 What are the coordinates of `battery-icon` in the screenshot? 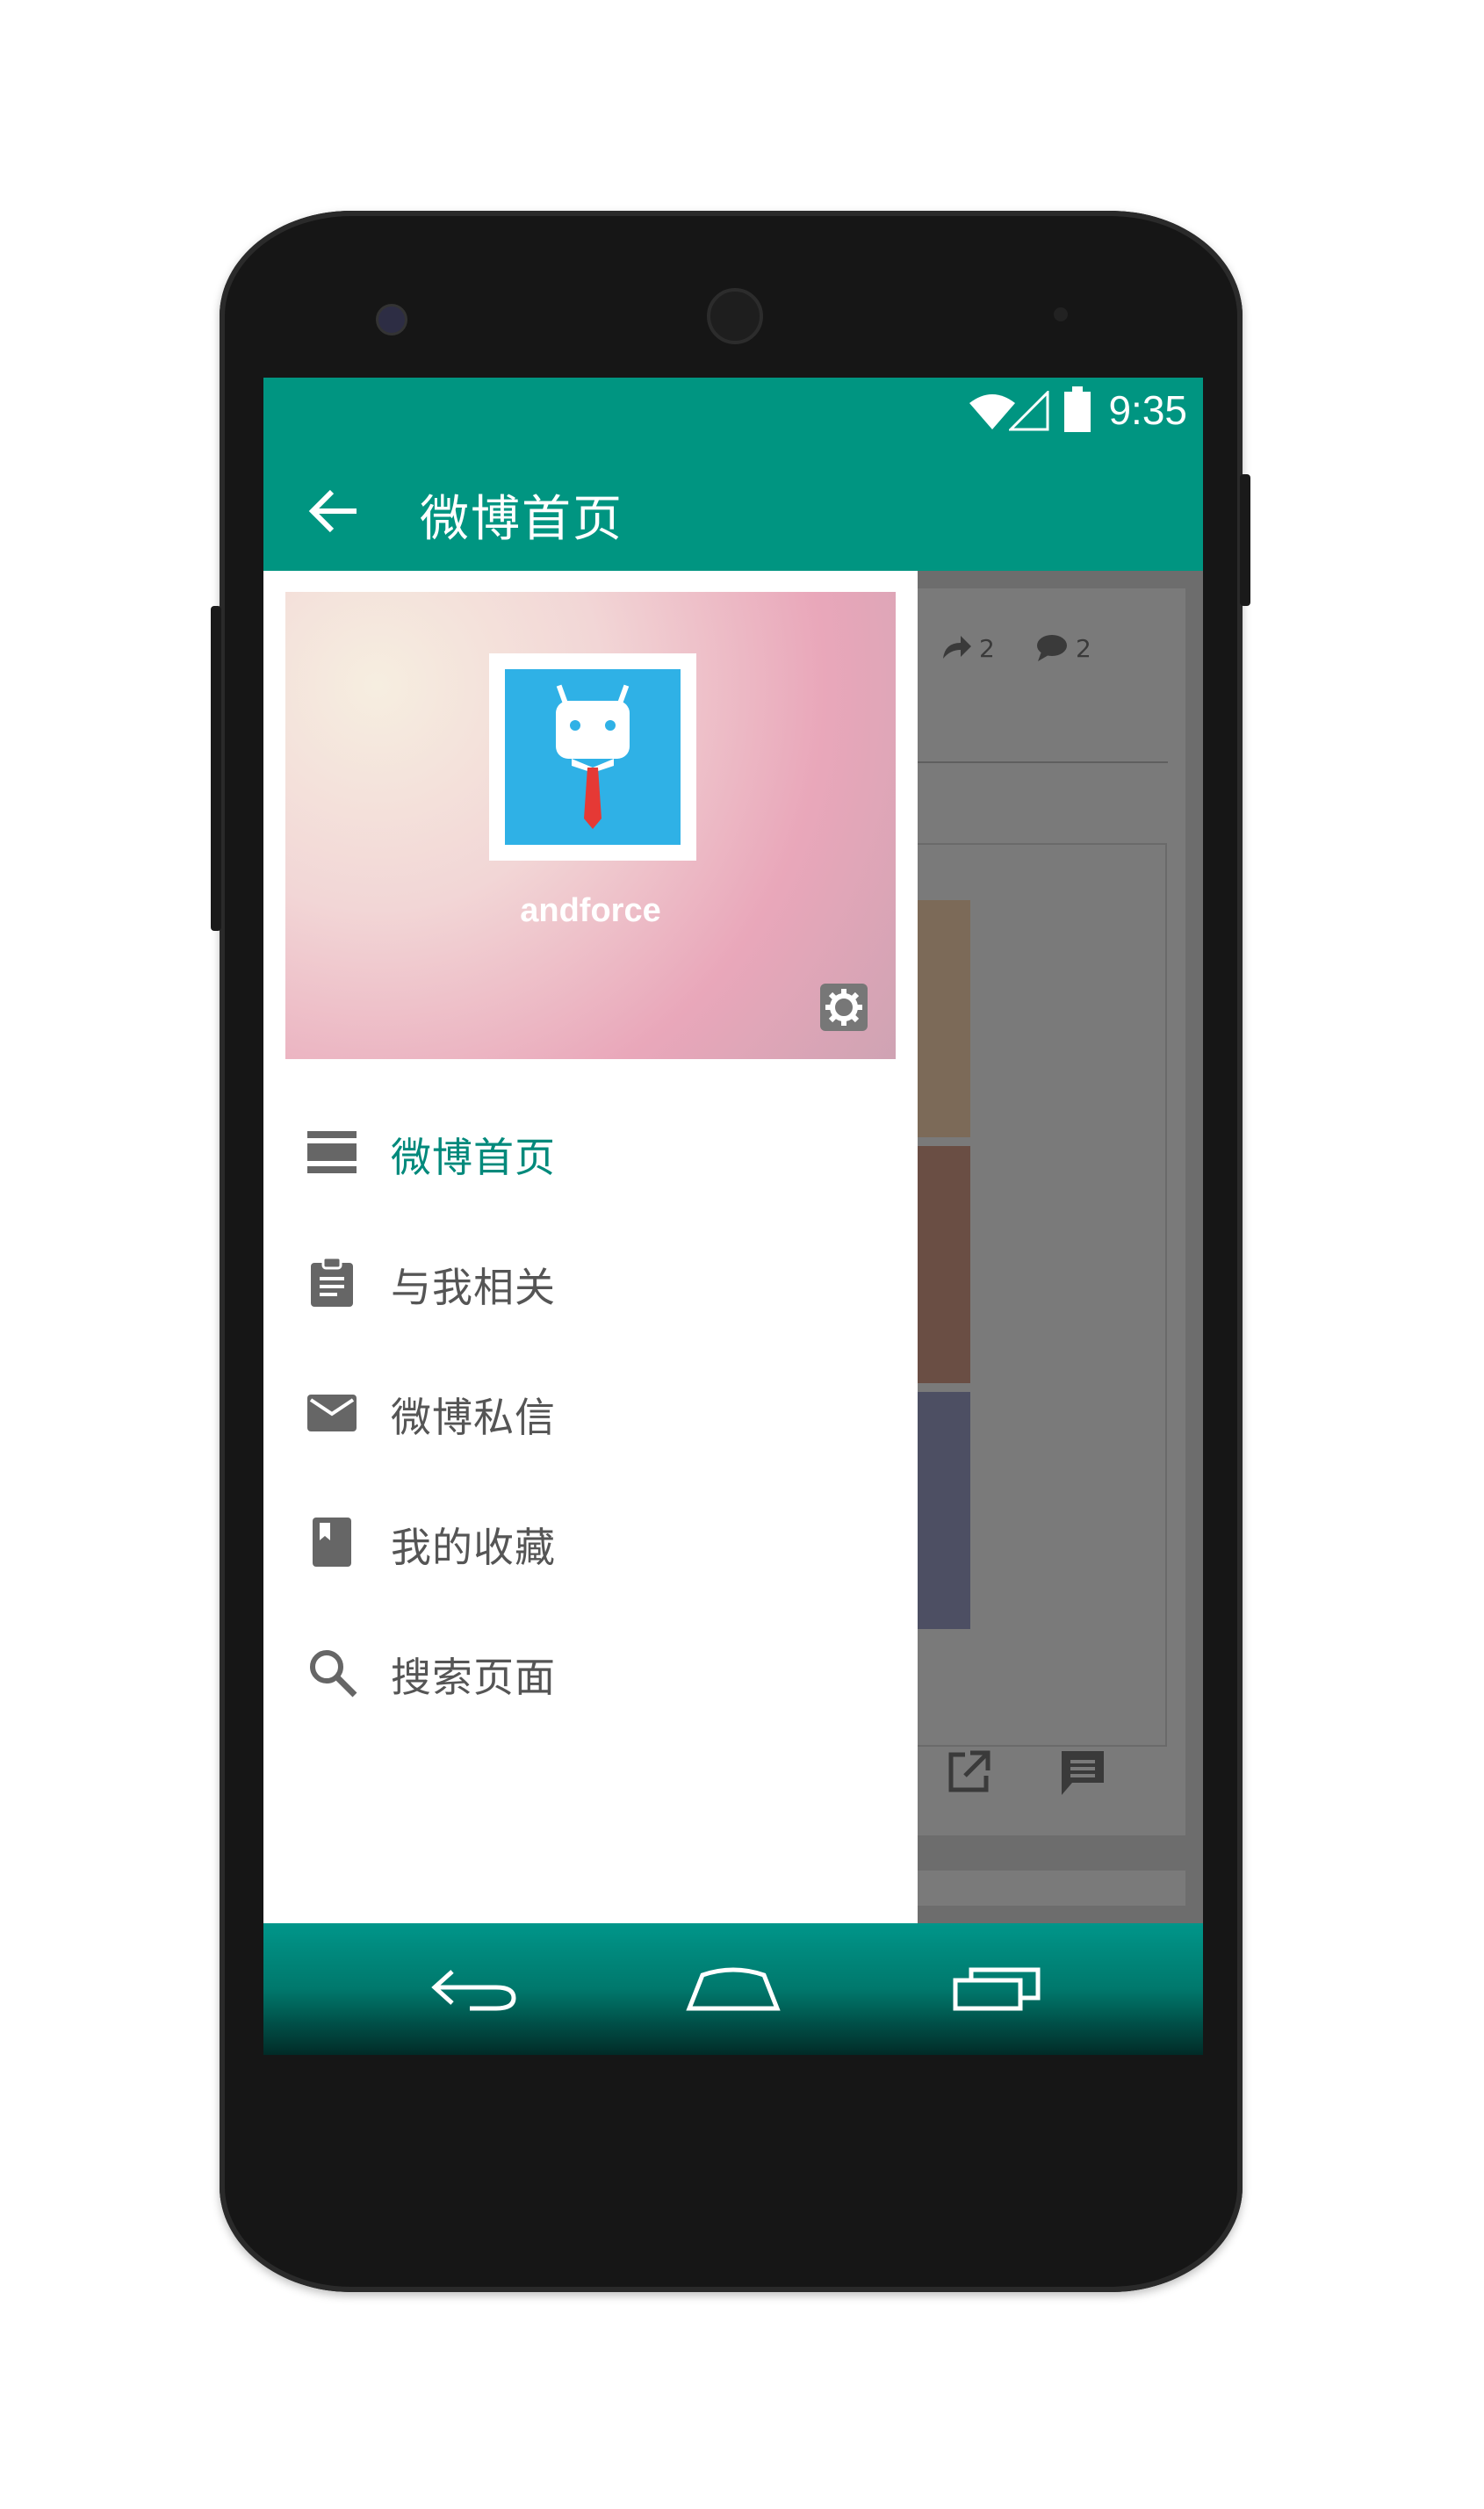 It's located at (1077, 409).